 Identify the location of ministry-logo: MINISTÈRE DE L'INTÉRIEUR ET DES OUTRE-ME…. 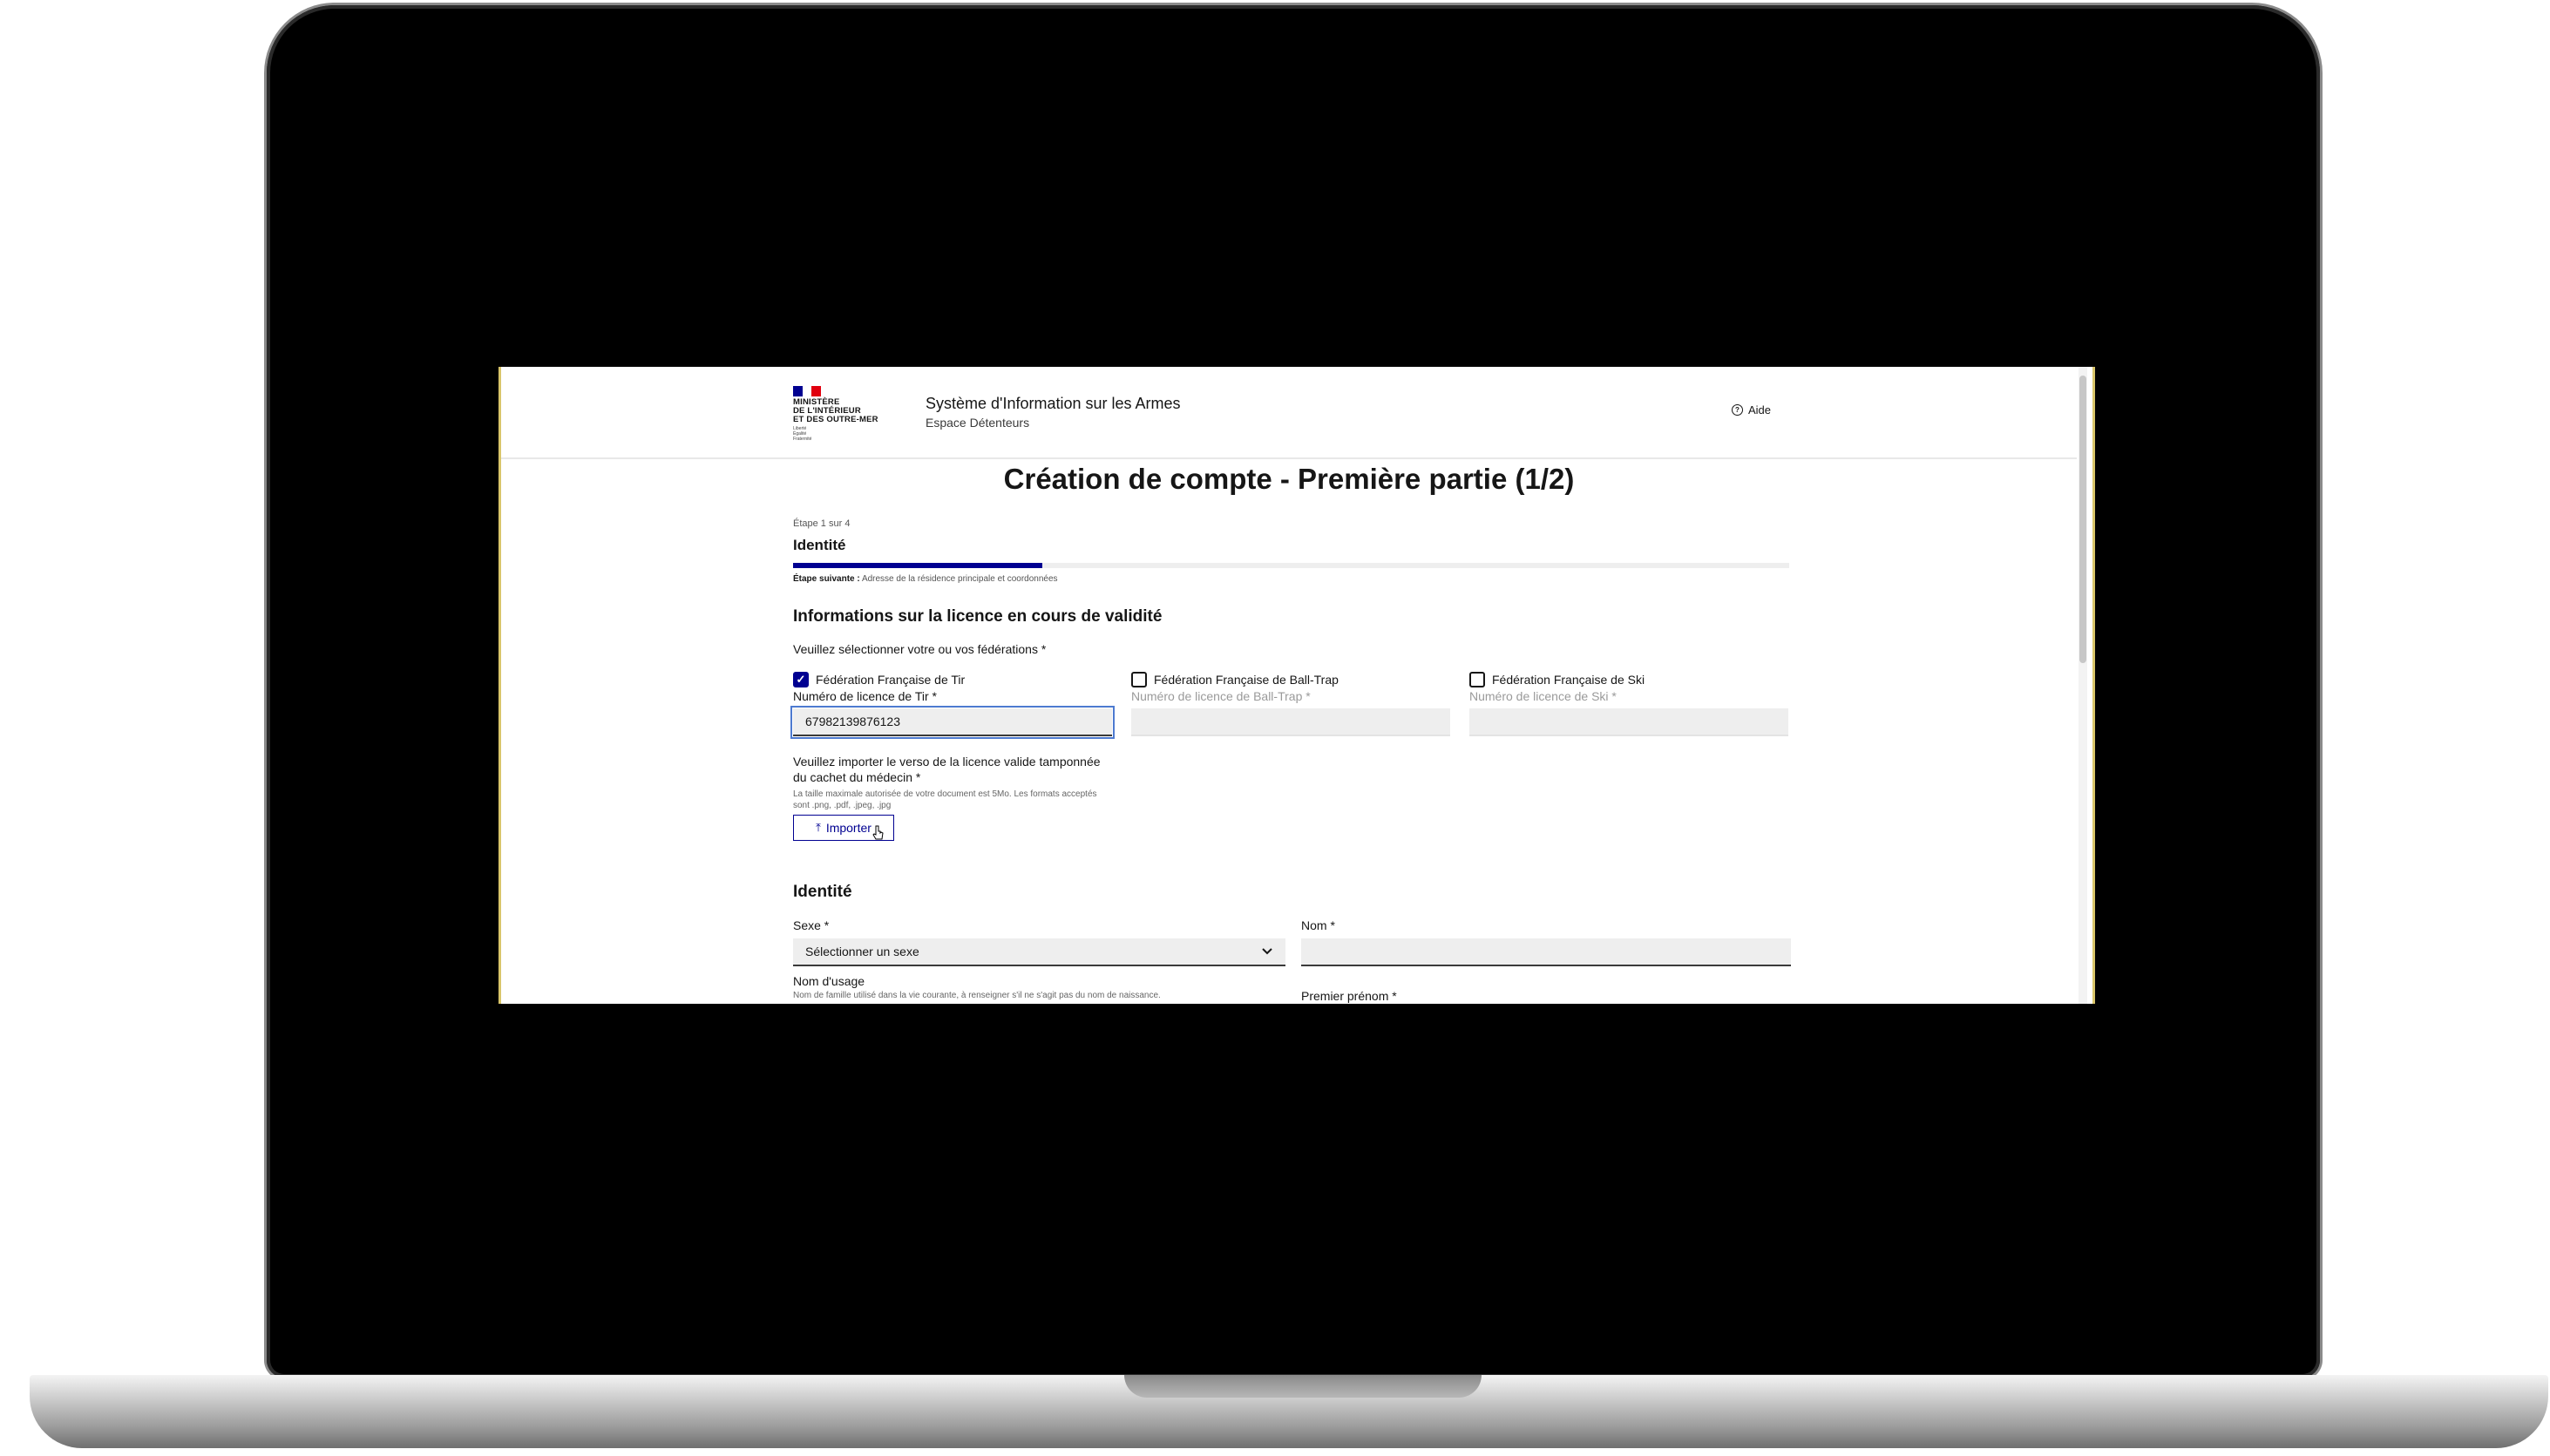
(849, 415).